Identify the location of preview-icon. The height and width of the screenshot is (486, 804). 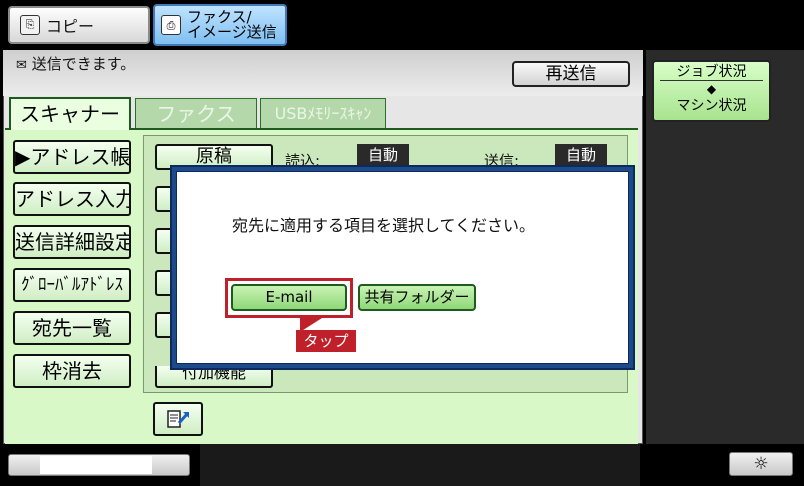
(178, 419).